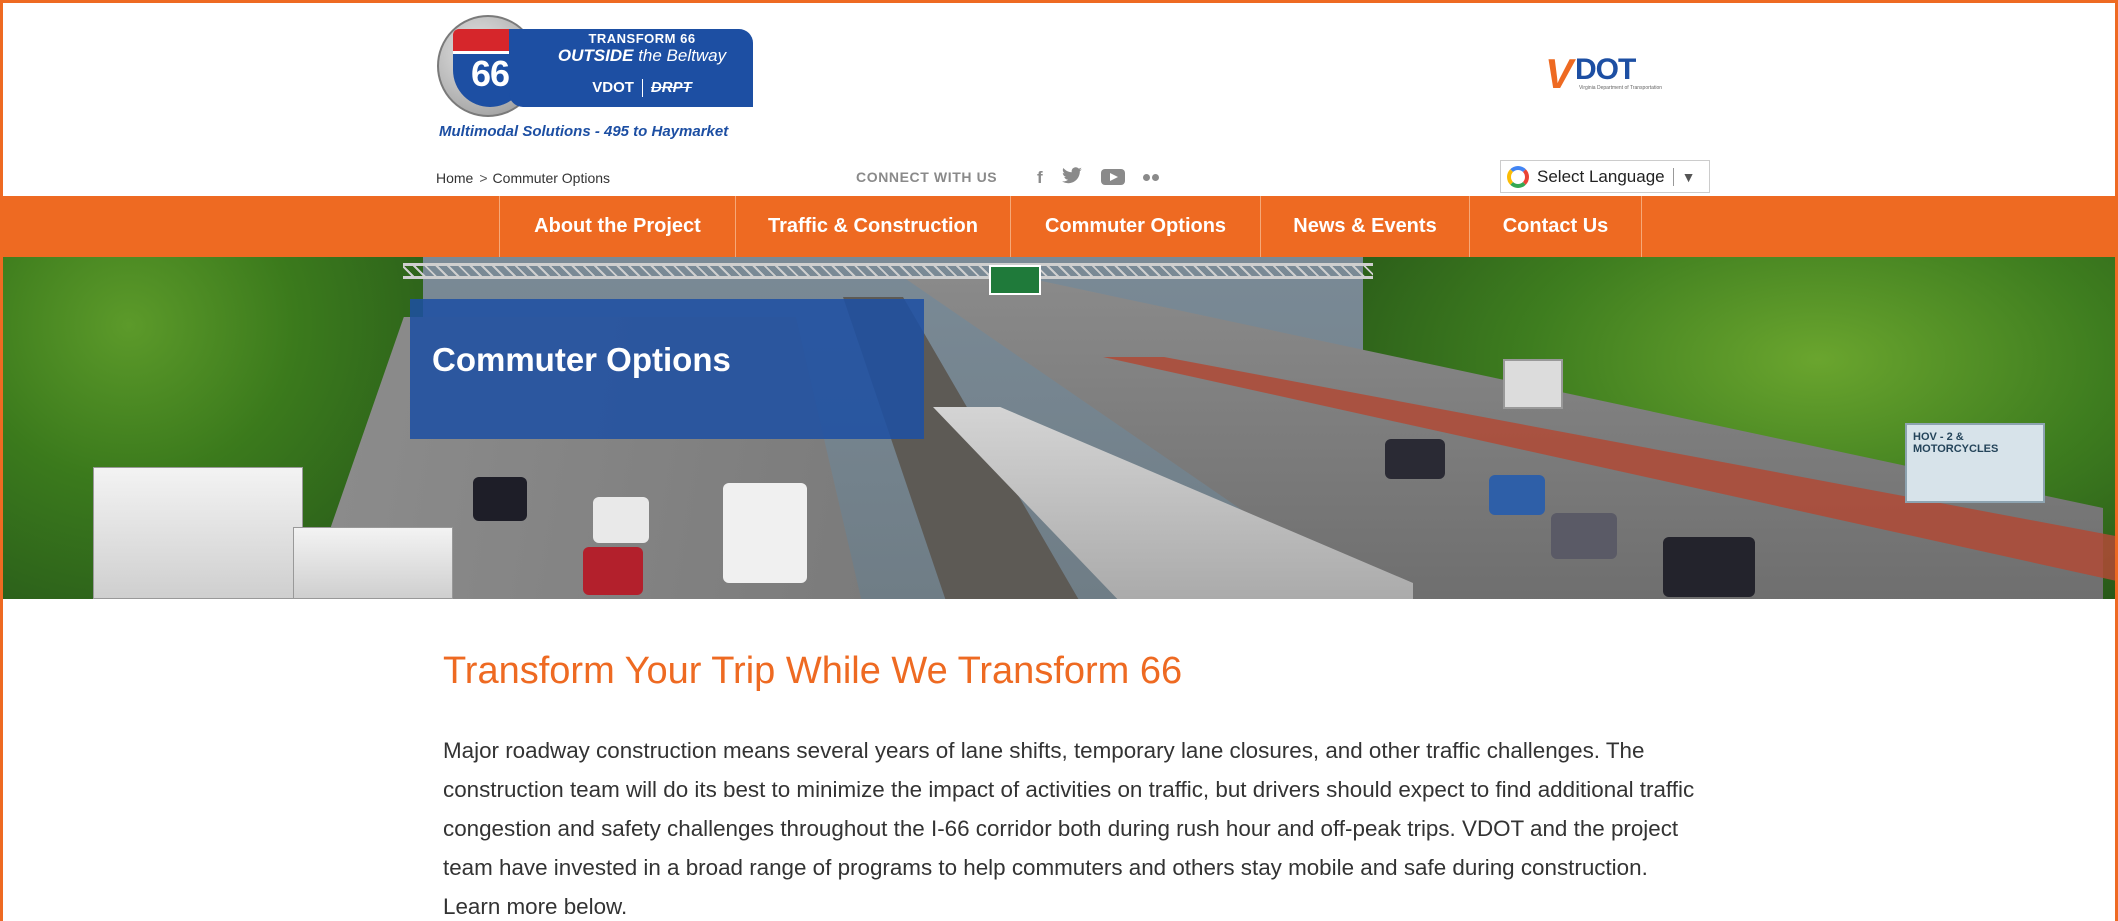 This screenshot has height=921, width=2118. What do you see at coordinates (642, 38) in the screenshot?
I see `banner-line1: TRANSFORM 66` at bounding box center [642, 38].